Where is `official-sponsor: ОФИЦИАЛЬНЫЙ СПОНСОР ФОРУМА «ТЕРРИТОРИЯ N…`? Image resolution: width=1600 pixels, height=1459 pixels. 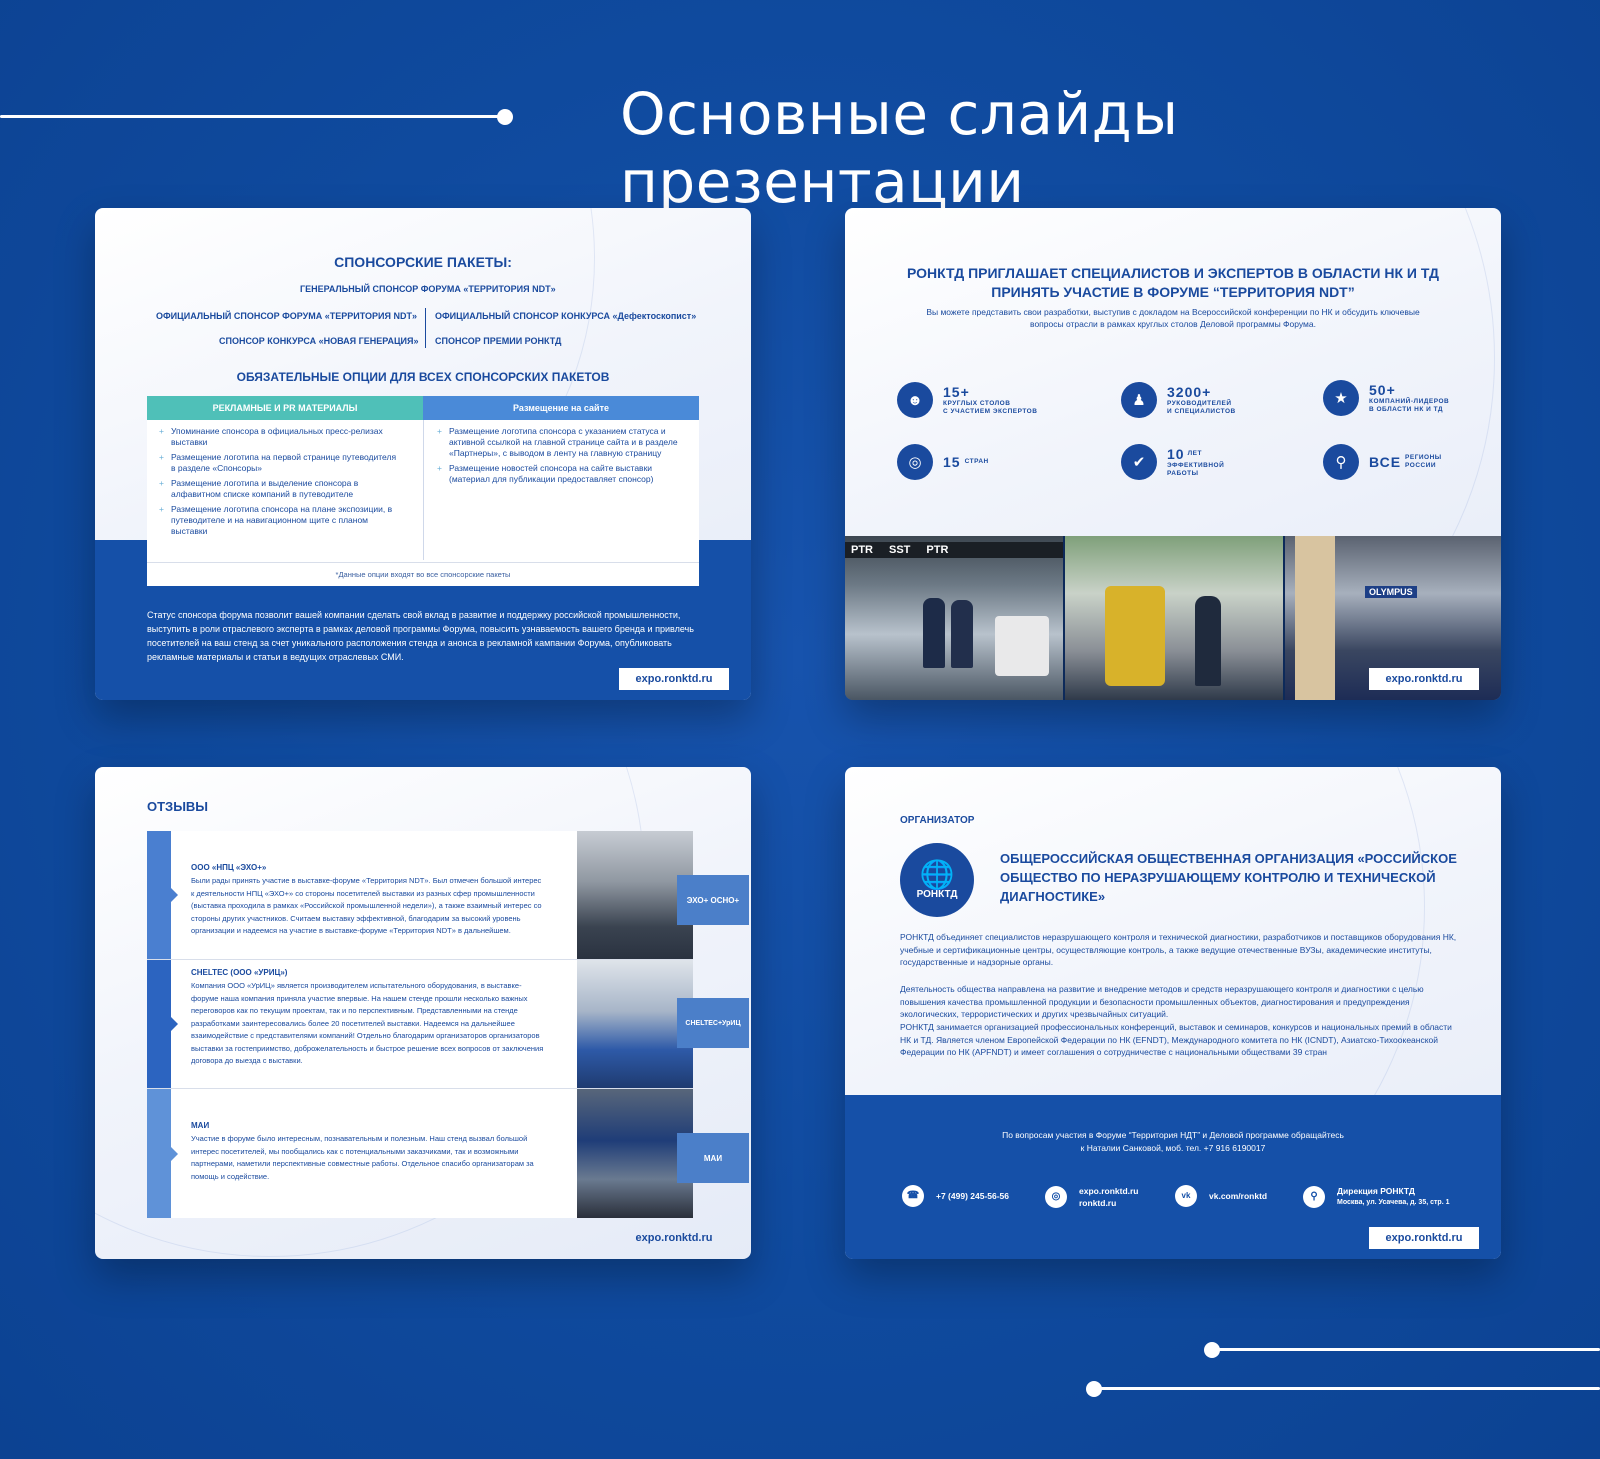 official-sponsor: ОФИЦИАЛЬНЫЙ СПОНСОР ФОРУМА «ТЕРРИТОРИЯ N… is located at coordinates (286, 316).